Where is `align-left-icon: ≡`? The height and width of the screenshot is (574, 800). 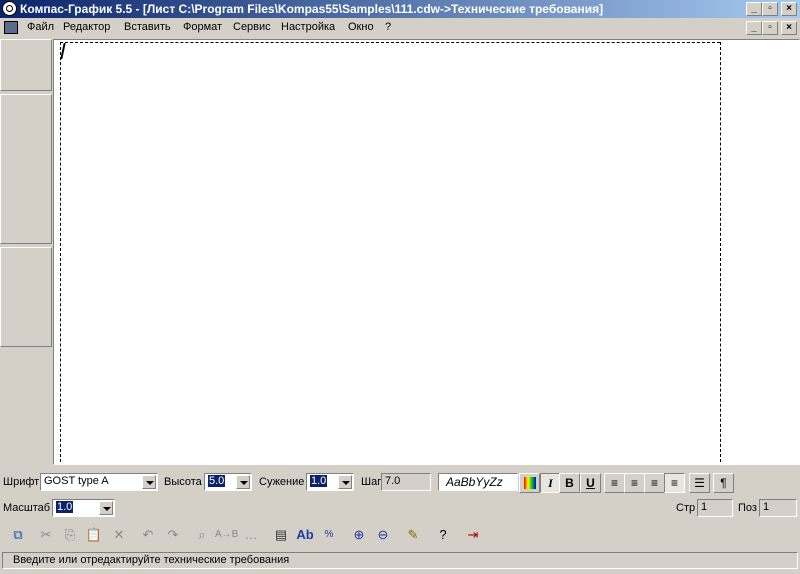 align-left-icon: ≡ is located at coordinates (614, 483).